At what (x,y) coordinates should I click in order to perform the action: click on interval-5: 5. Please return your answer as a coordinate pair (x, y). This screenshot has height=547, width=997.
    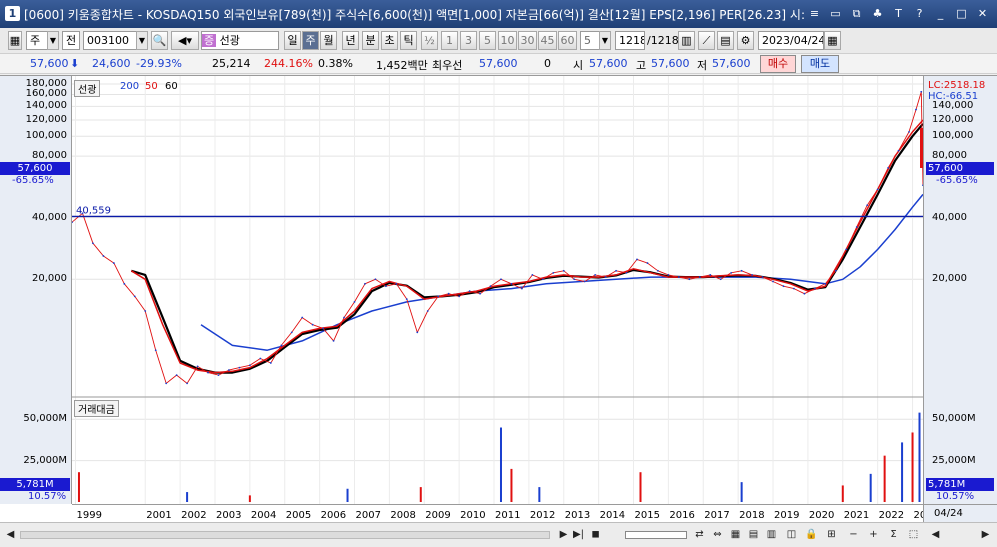
    Looking at the image, I should click on (487, 40).